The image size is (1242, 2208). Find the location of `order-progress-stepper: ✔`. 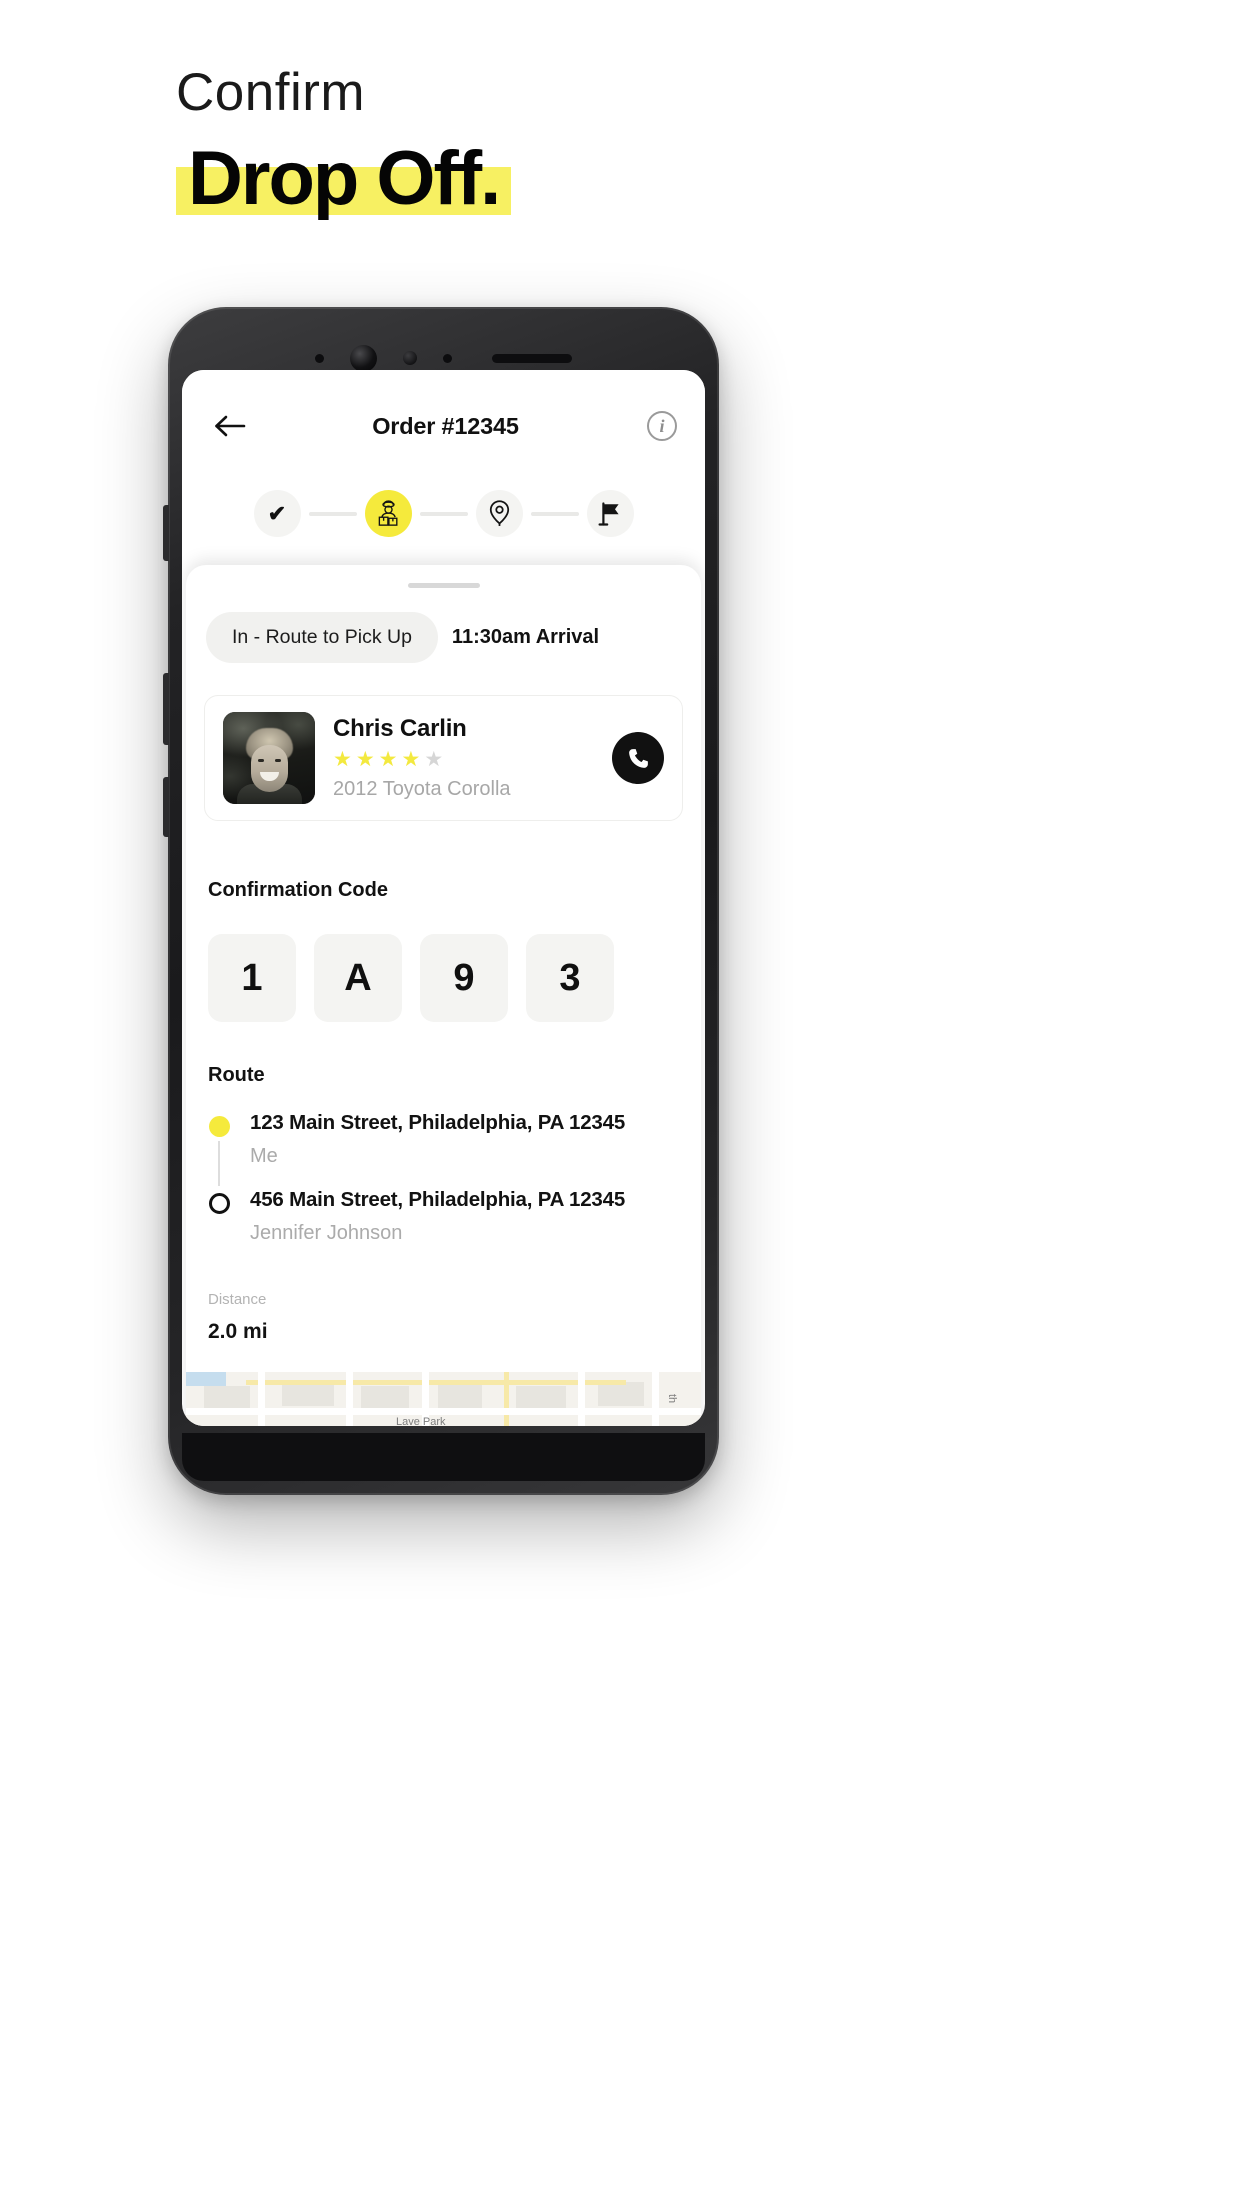

order-progress-stepper: ✔ is located at coordinates (443, 523).